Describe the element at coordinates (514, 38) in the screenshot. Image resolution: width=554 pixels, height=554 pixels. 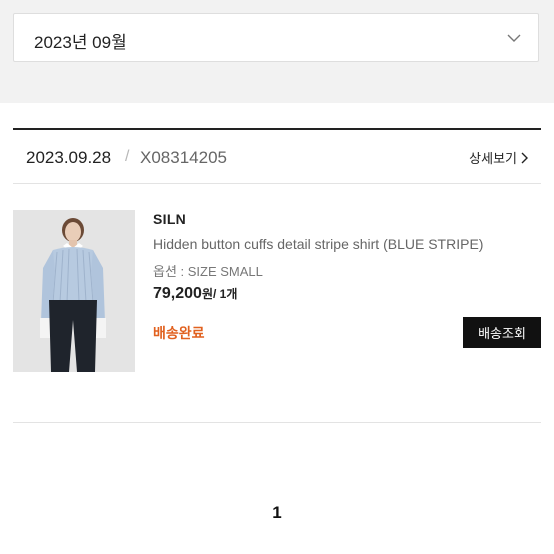
I see `chevron-down-icon` at that location.